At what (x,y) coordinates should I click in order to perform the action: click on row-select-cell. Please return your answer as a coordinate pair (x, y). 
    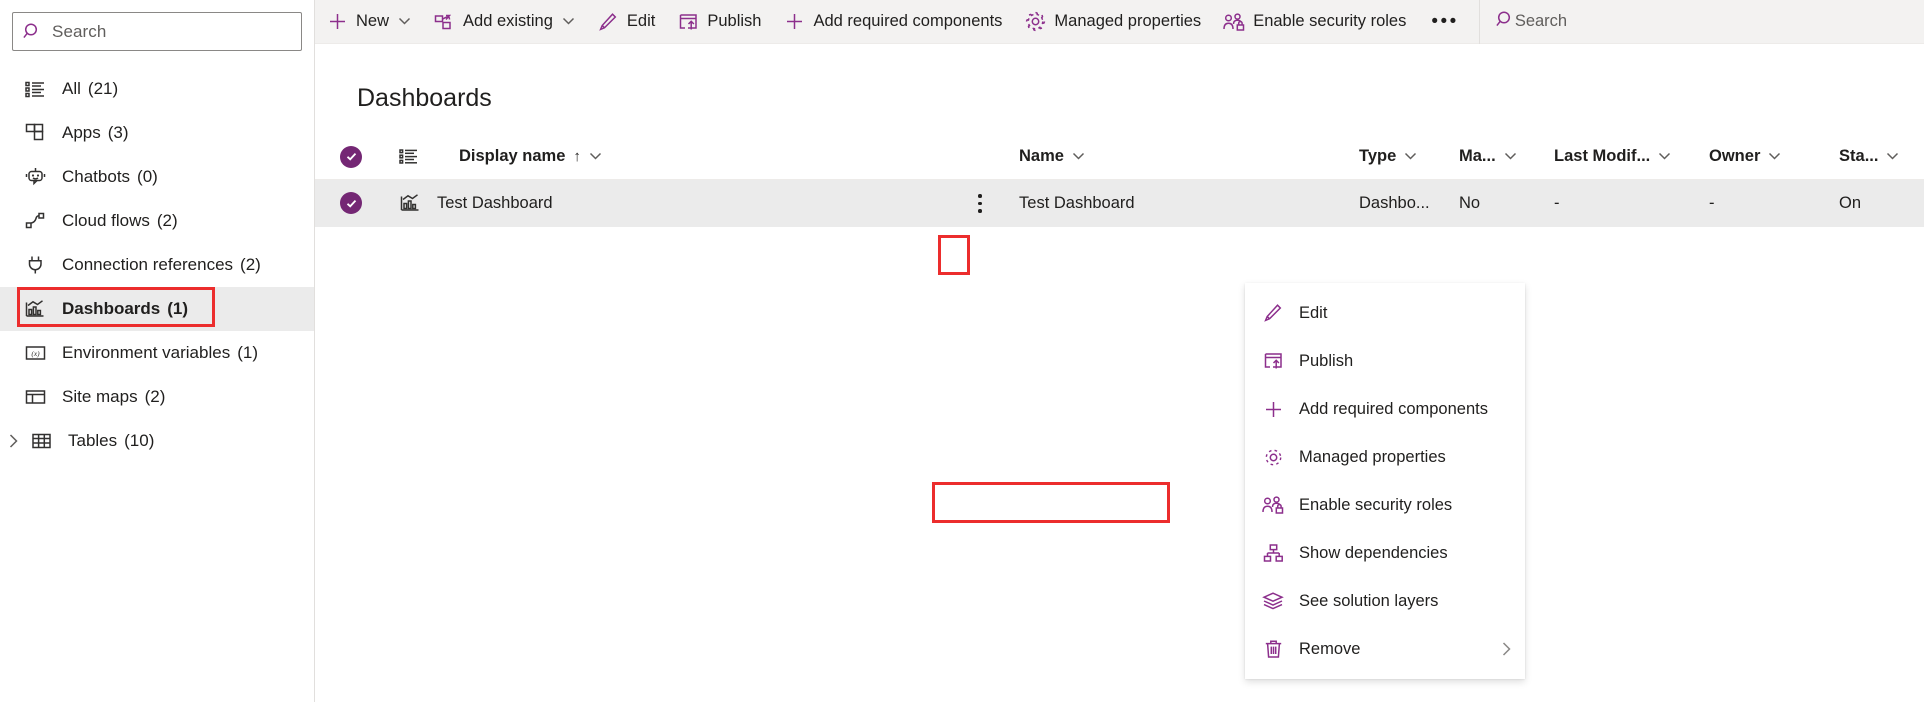
    Looking at the image, I should click on (346, 203).